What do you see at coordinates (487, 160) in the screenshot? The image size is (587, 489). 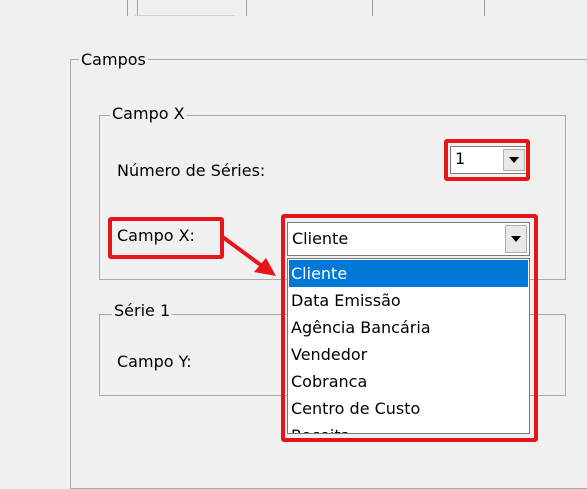 I see `numero-series-highlight` at bounding box center [487, 160].